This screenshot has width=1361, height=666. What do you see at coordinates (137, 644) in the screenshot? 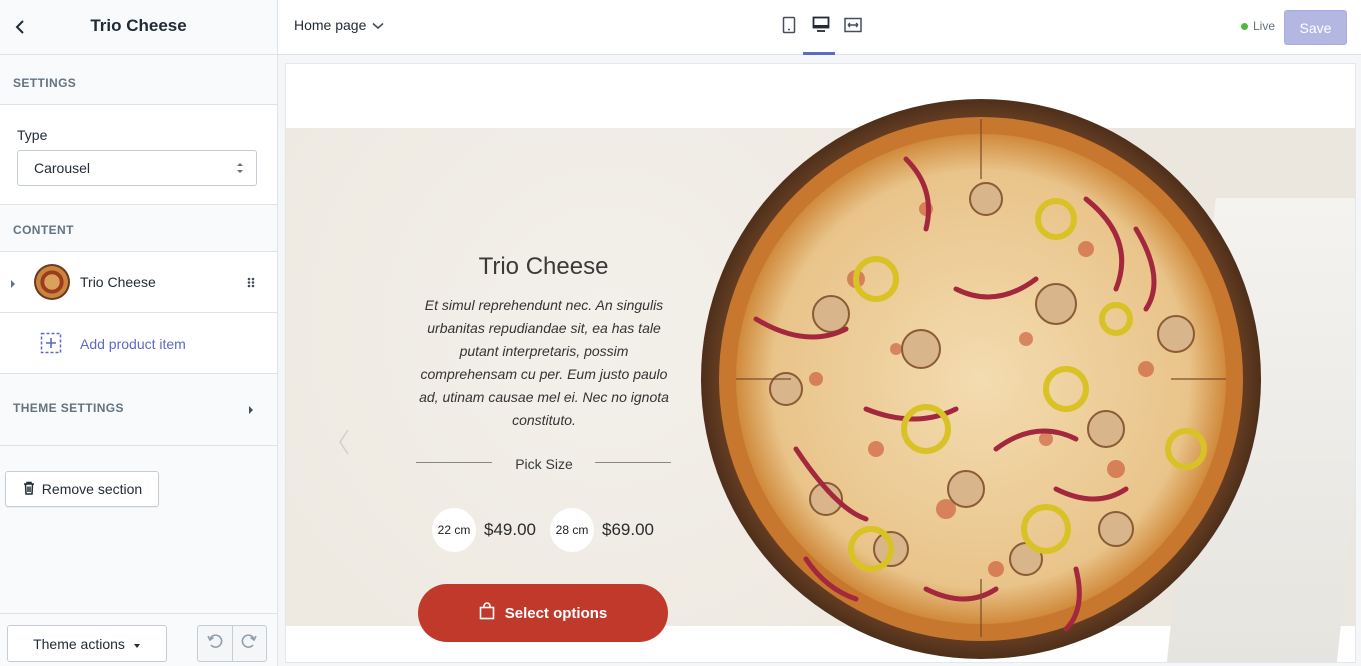
I see `caret-down-icon` at bounding box center [137, 644].